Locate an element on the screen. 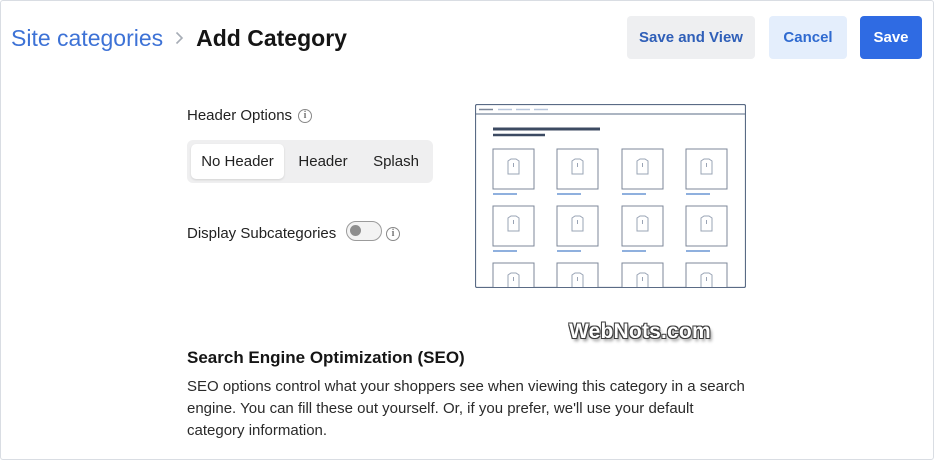 This screenshot has width=934, height=460. header-options-segmented-control: No Header Header Splash is located at coordinates (310, 161).